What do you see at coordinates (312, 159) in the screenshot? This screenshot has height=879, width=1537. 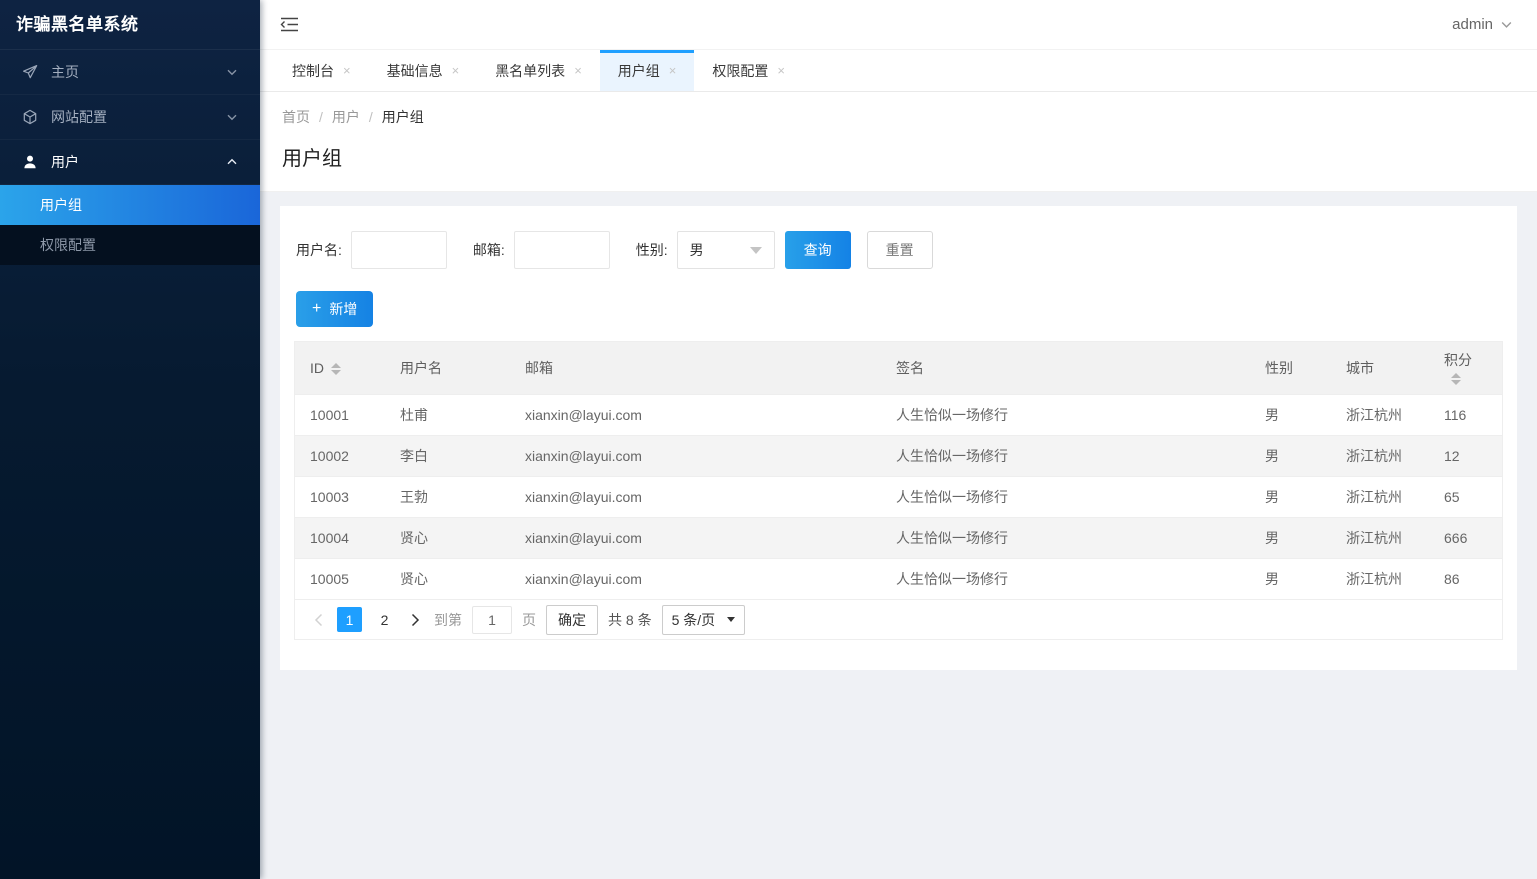 I see `page-title: 用户组` at bounding box center [312, 159].